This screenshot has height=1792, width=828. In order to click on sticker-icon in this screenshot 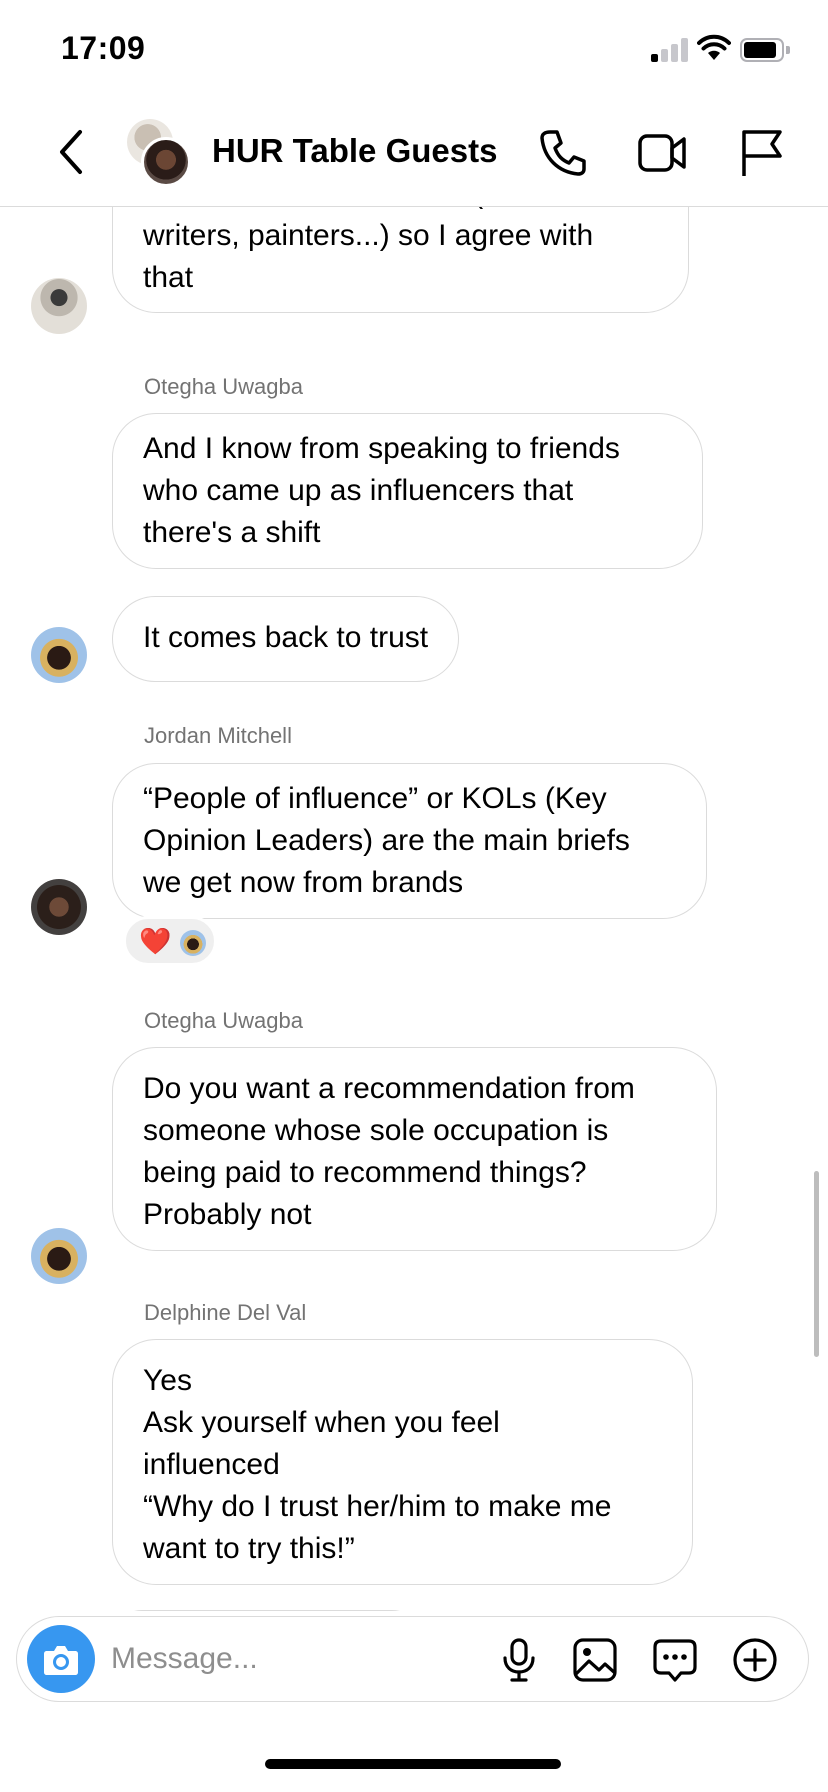, I will do `click(675, 1660)`.